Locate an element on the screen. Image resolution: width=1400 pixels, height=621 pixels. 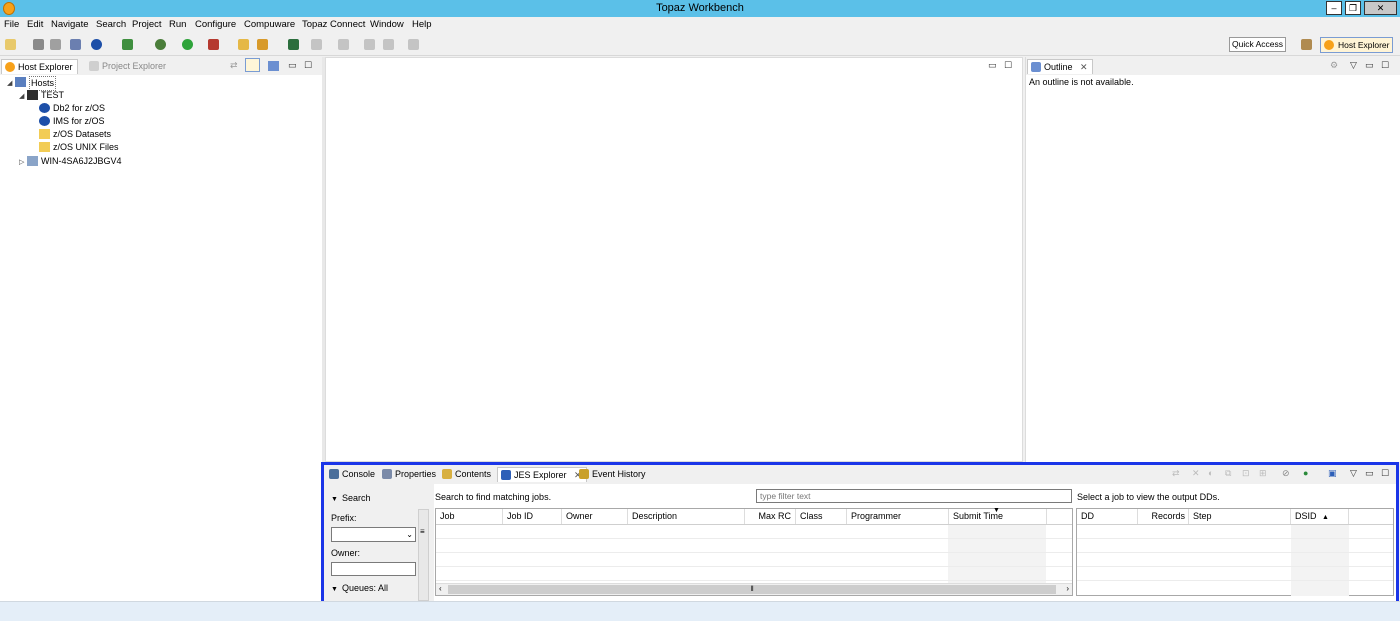
close-tab-icon: ✕ is located at coordinates (1084, 67).